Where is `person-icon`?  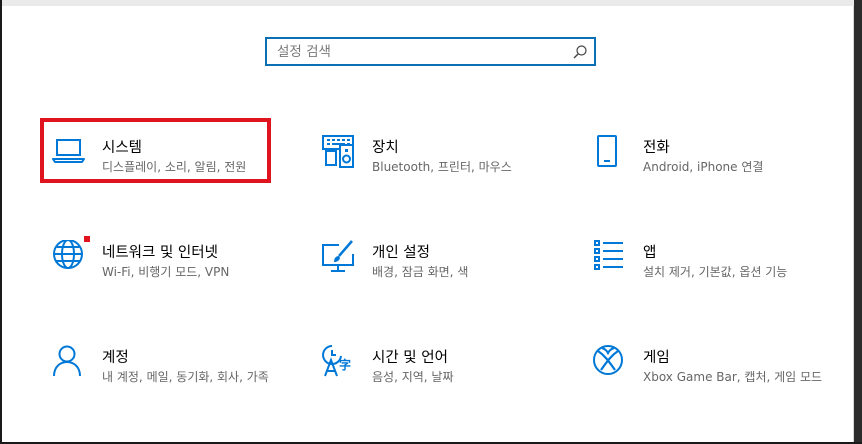
person-icon is located at coordinates (70, 363).